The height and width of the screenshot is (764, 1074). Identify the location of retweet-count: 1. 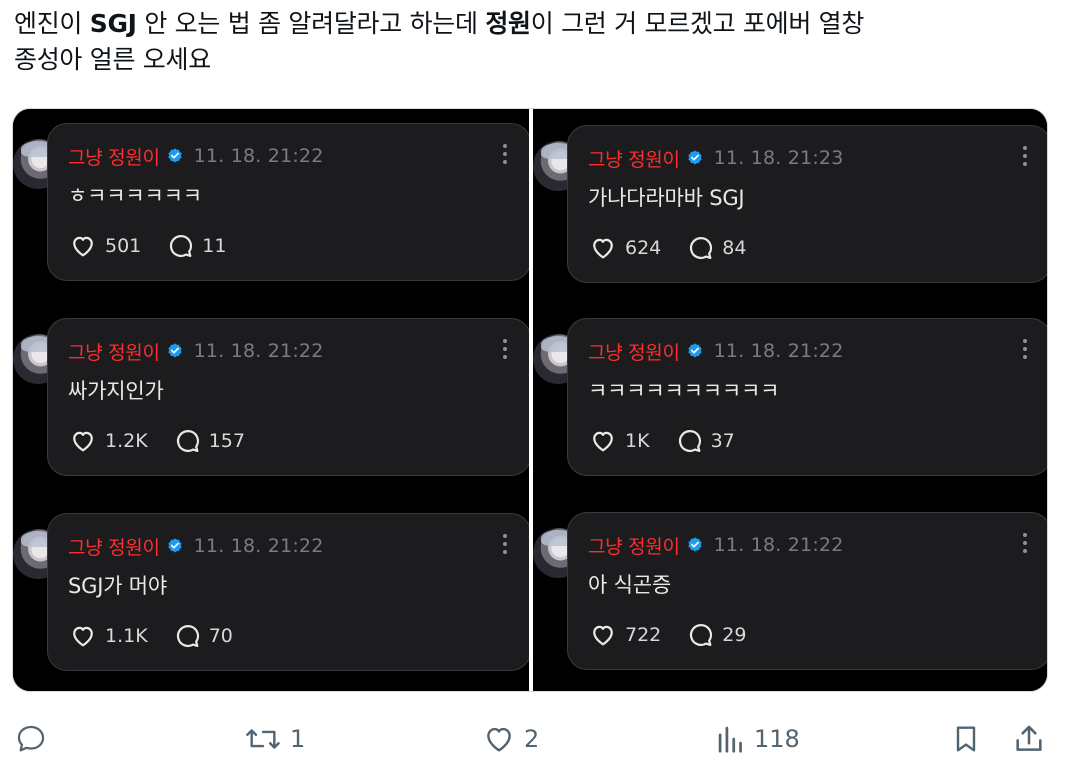
(298, 739).